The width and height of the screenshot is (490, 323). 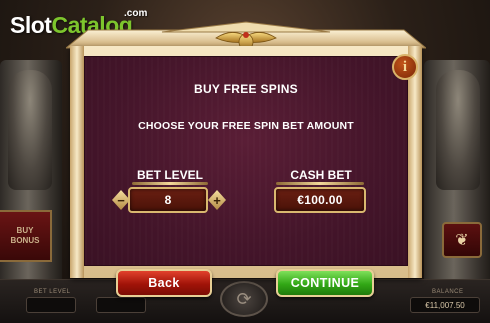 I want to click on info-button: i, so click(x=405, y=67).